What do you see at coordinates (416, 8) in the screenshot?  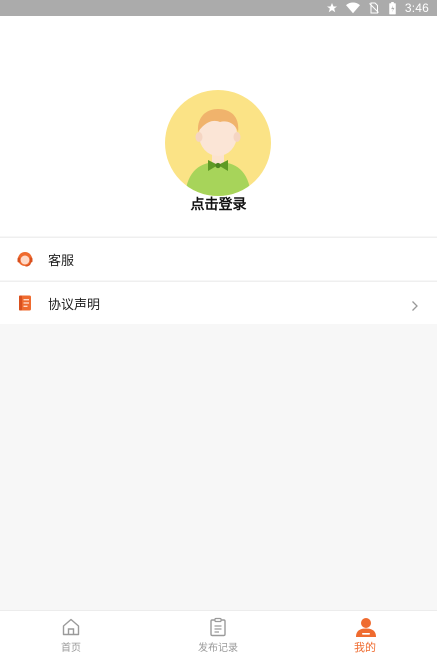 I see `status-time: 3:46` at bounding box center [416, 8].